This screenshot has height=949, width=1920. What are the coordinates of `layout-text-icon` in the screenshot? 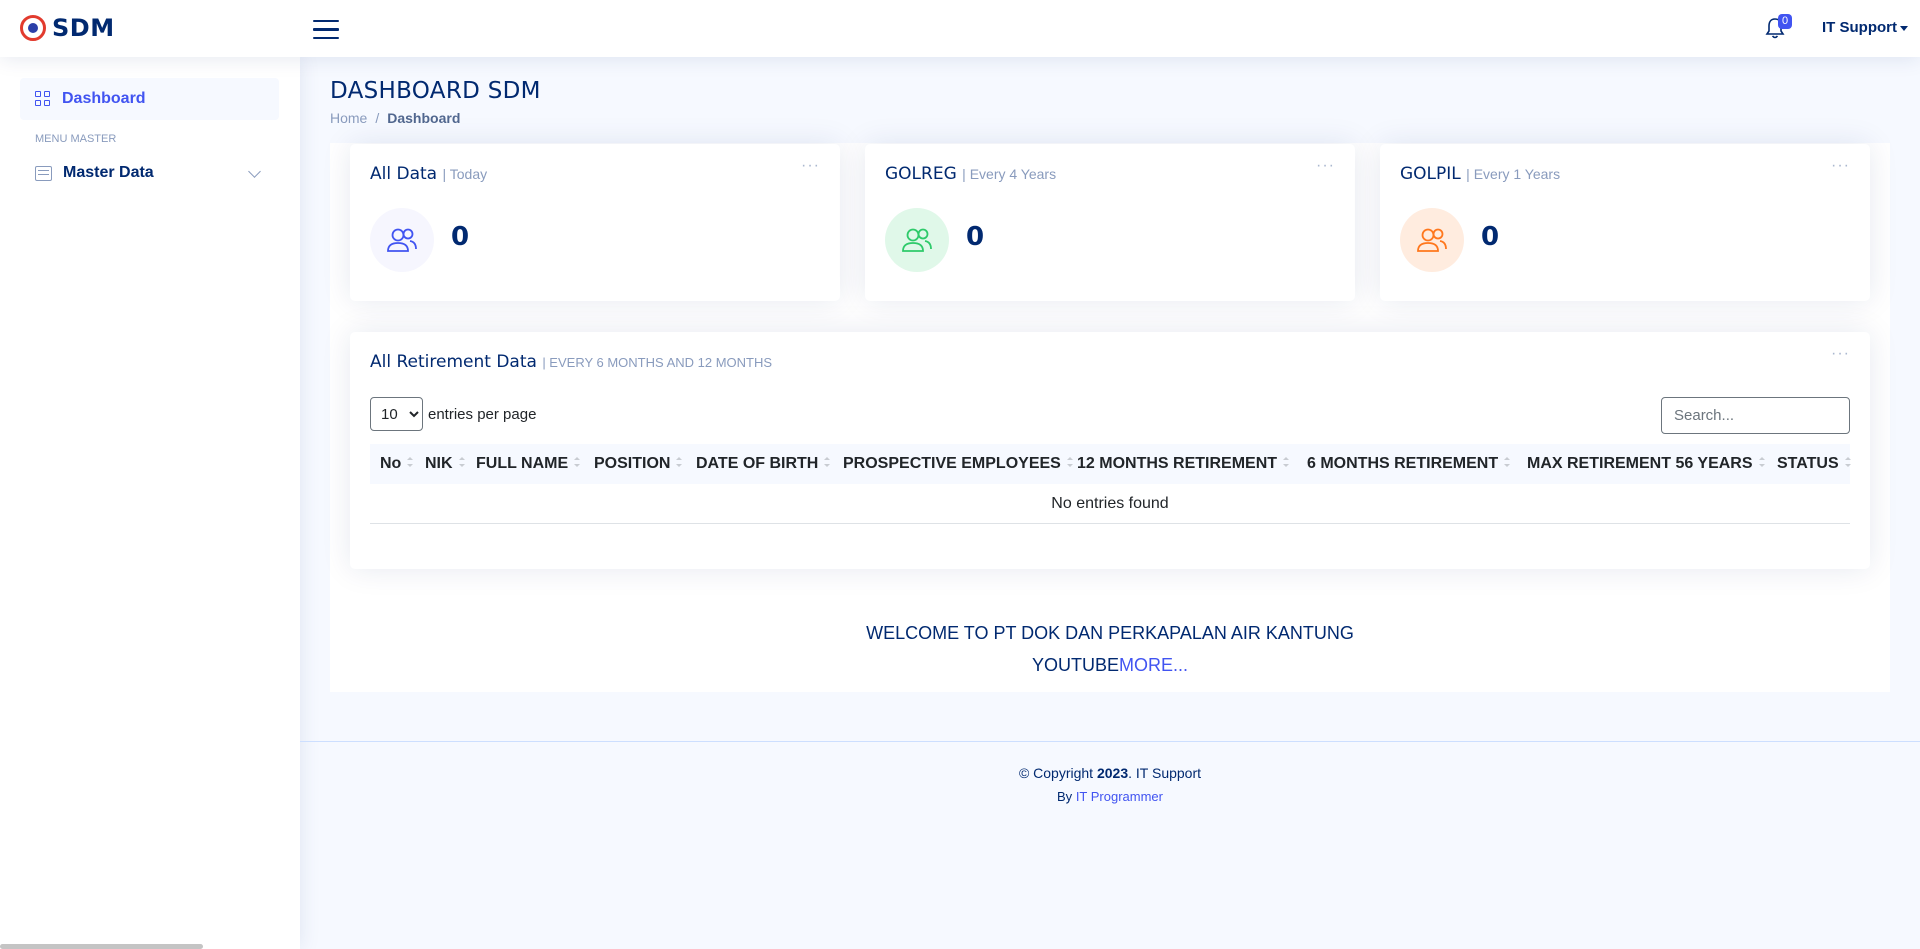 It's located at (43, 173).